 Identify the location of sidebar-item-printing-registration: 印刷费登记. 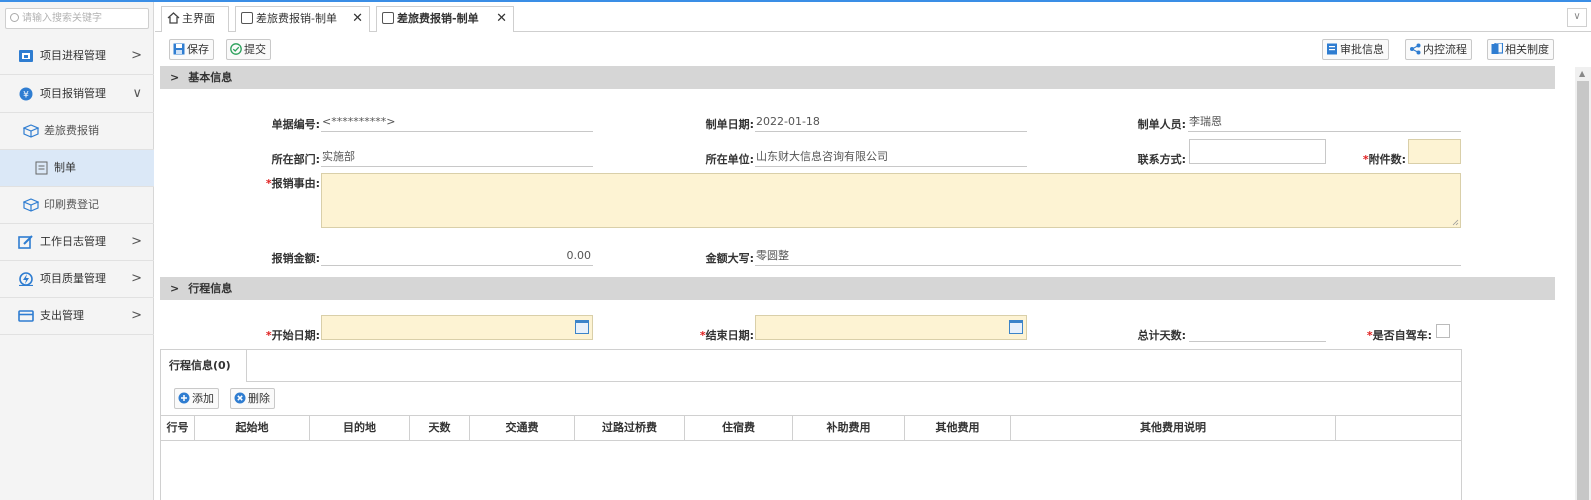
(77, 205).